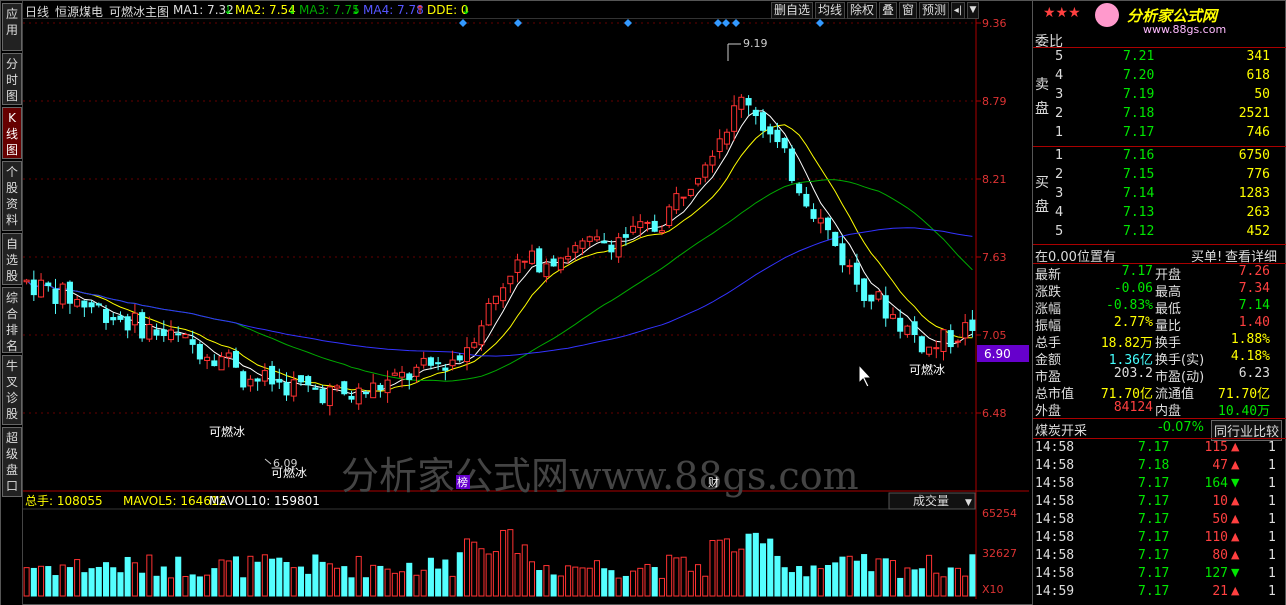  Describe the element at coordinates (1216, 483) in the screenshot. I see `tick-volume: 164` at that location.